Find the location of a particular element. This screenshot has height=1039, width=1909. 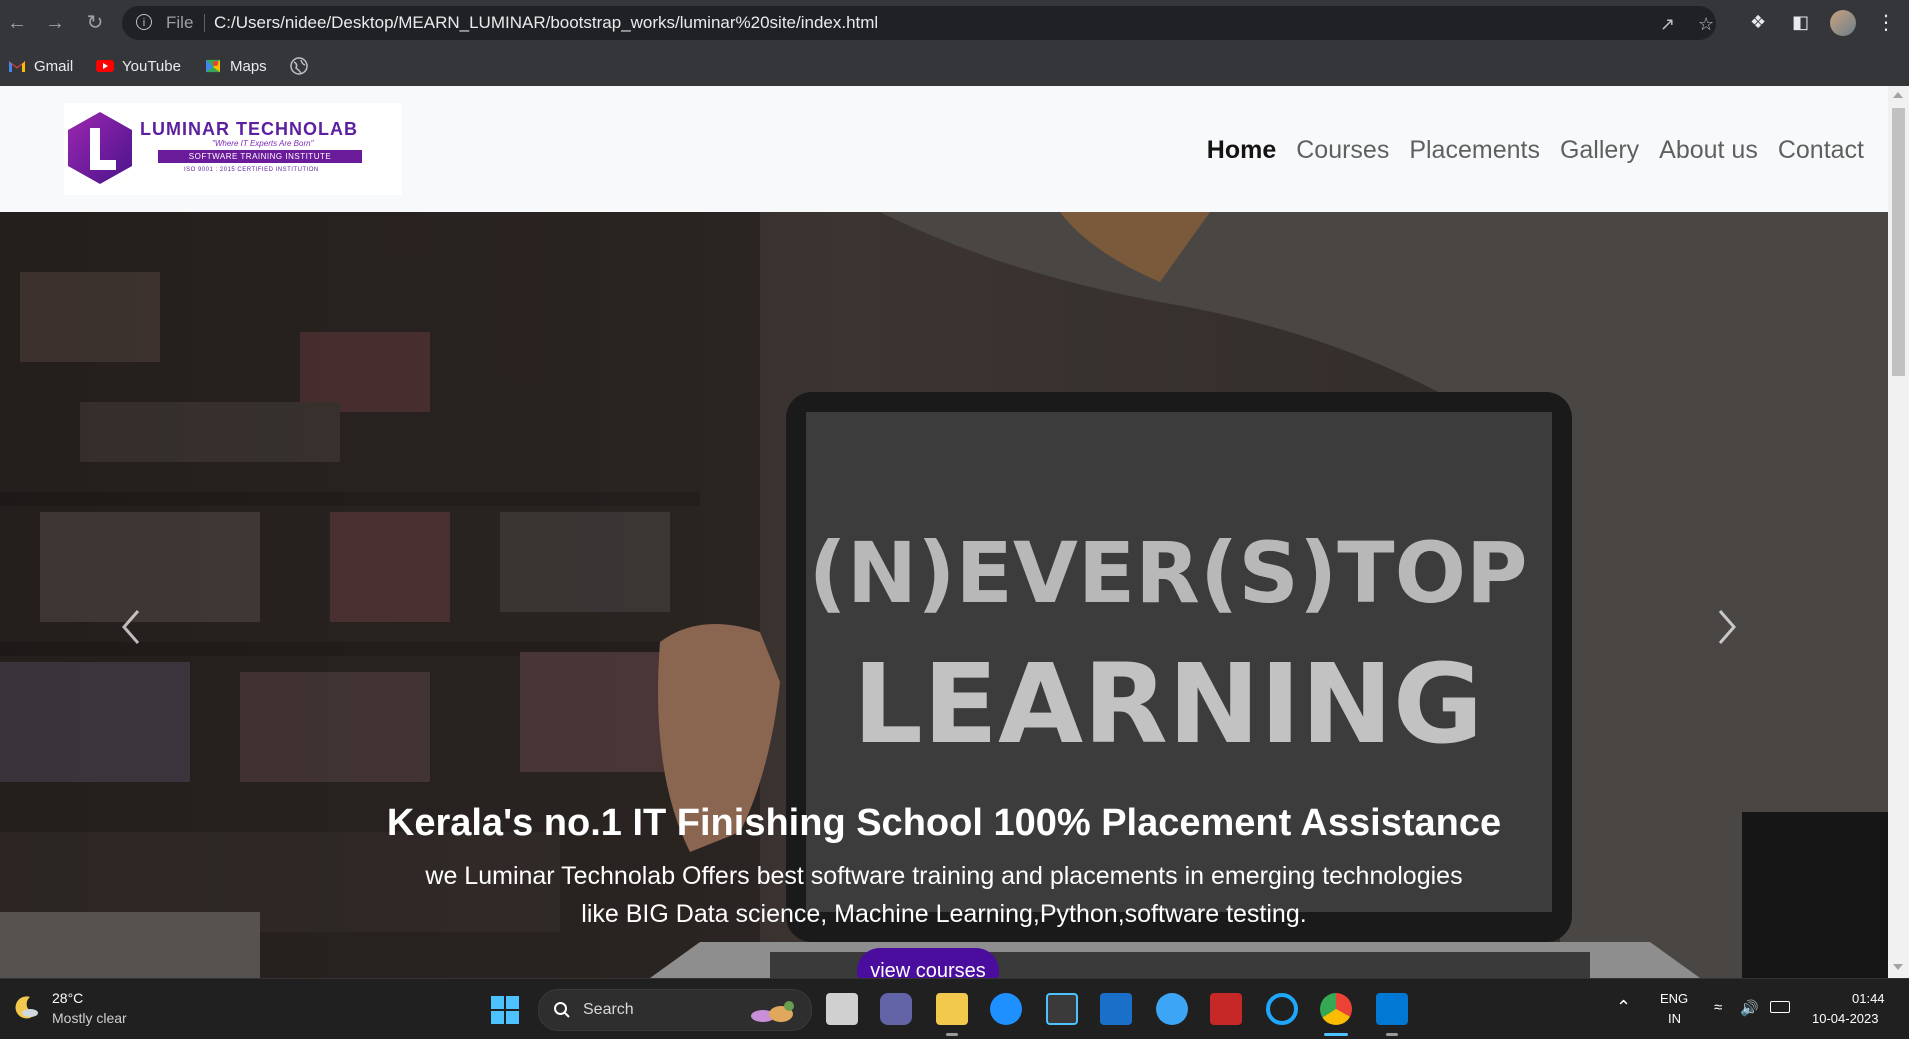

maps-icon is located at coordinates (213, 66).